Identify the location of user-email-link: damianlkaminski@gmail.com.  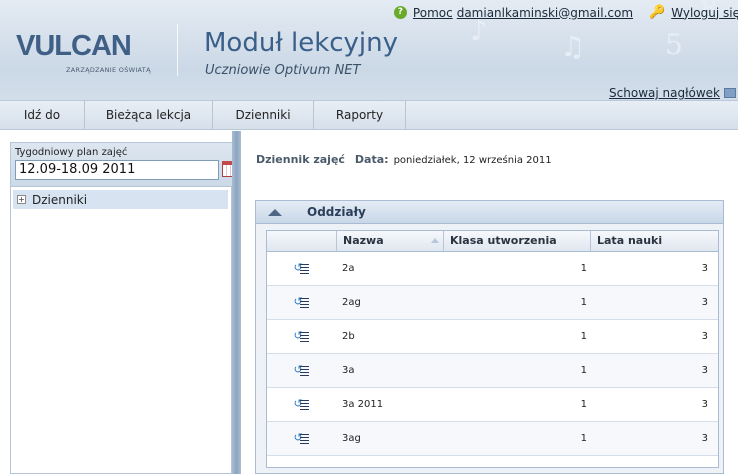
(545, 13).